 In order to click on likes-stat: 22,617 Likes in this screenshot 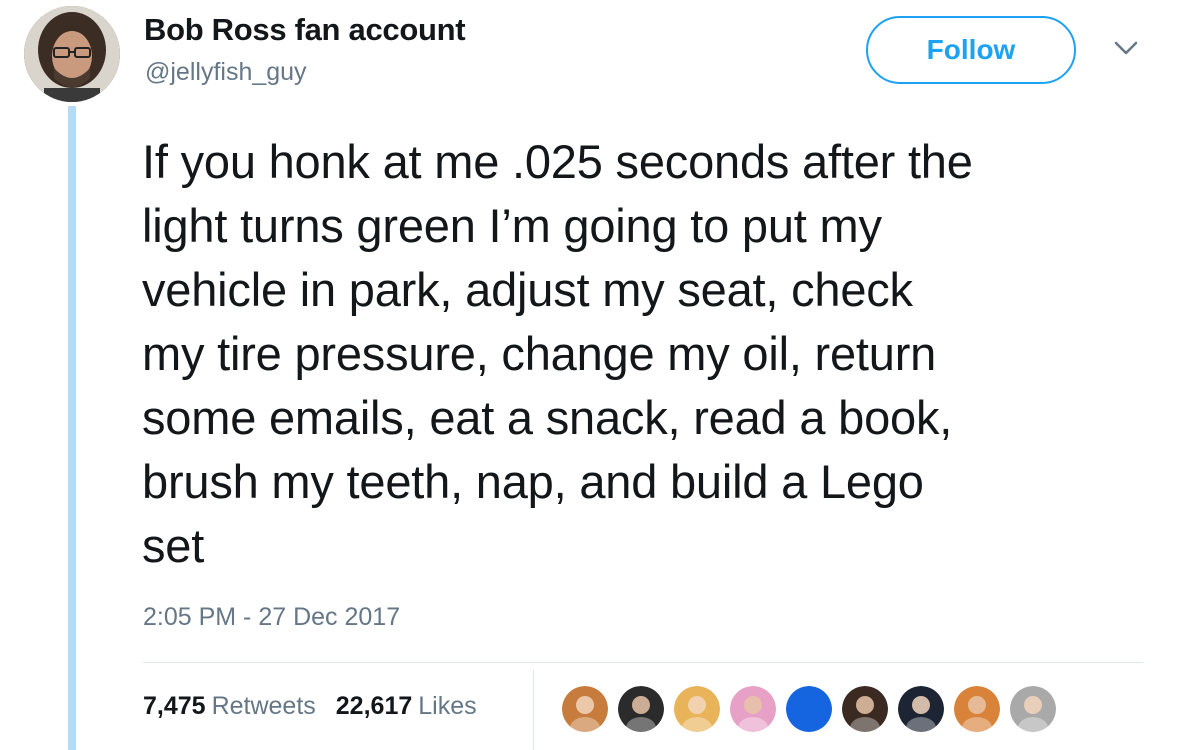, I will do `click(406, 706)`.